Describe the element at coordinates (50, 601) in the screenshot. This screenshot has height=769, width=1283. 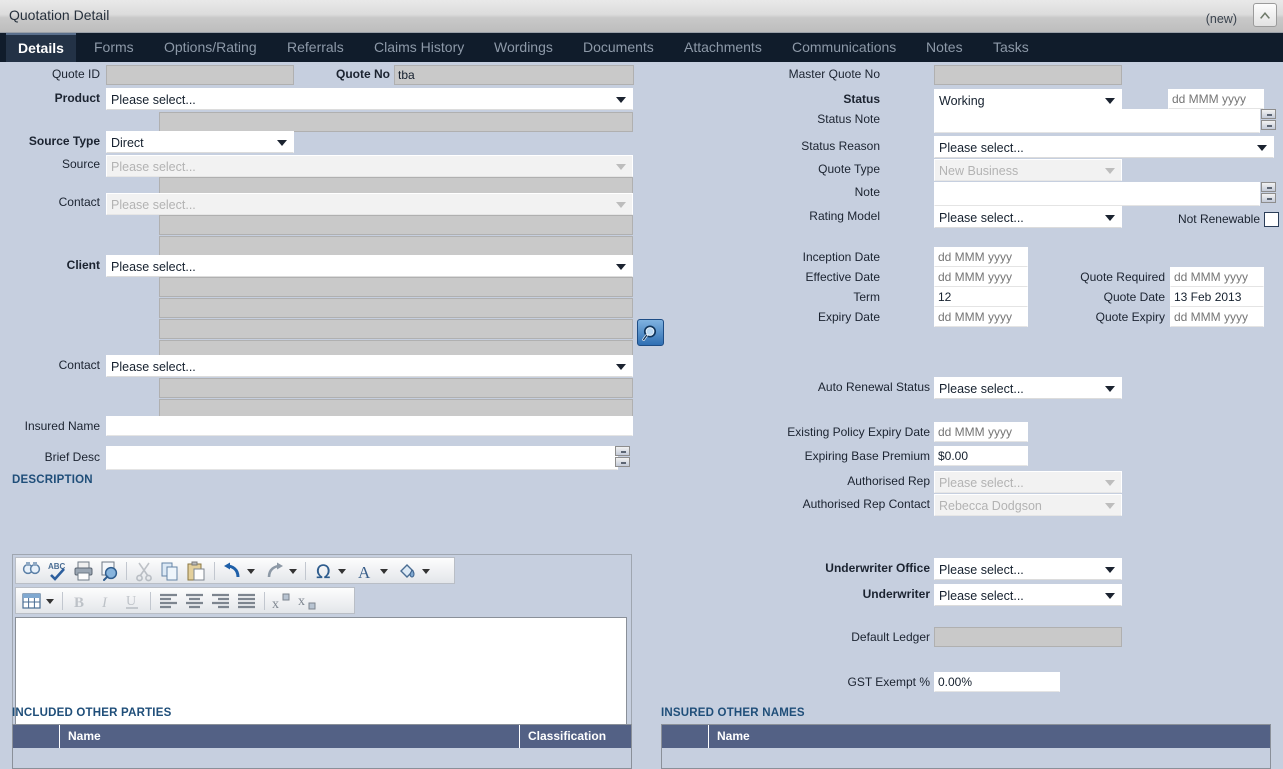
I see `table-dropdown-arrow-icon` at that location.